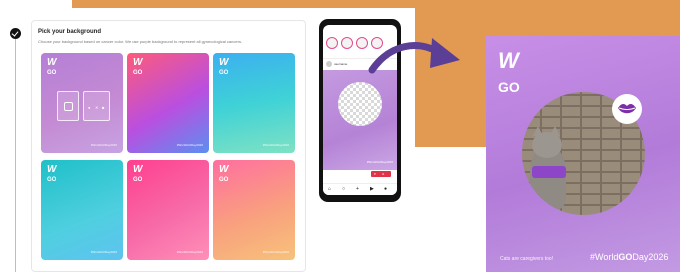 The image size is (688, 272). What do you see at coordinates (509, 87) in the screenshot?
I see `poster-logo-text: GO` at bounding box center [509, 87].